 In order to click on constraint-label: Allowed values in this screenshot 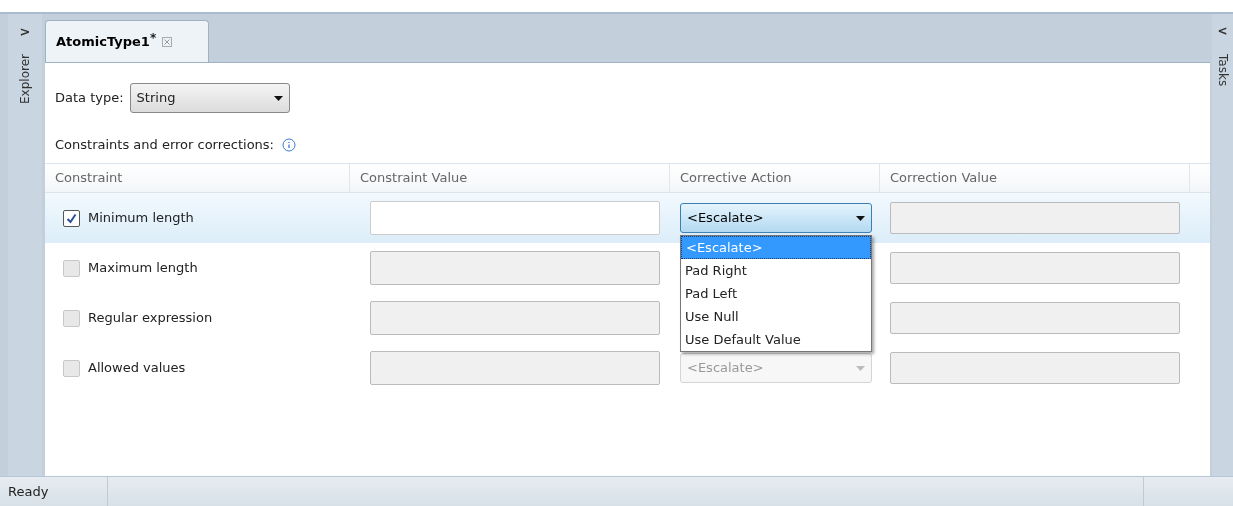, I will do `click(137, 368)`.